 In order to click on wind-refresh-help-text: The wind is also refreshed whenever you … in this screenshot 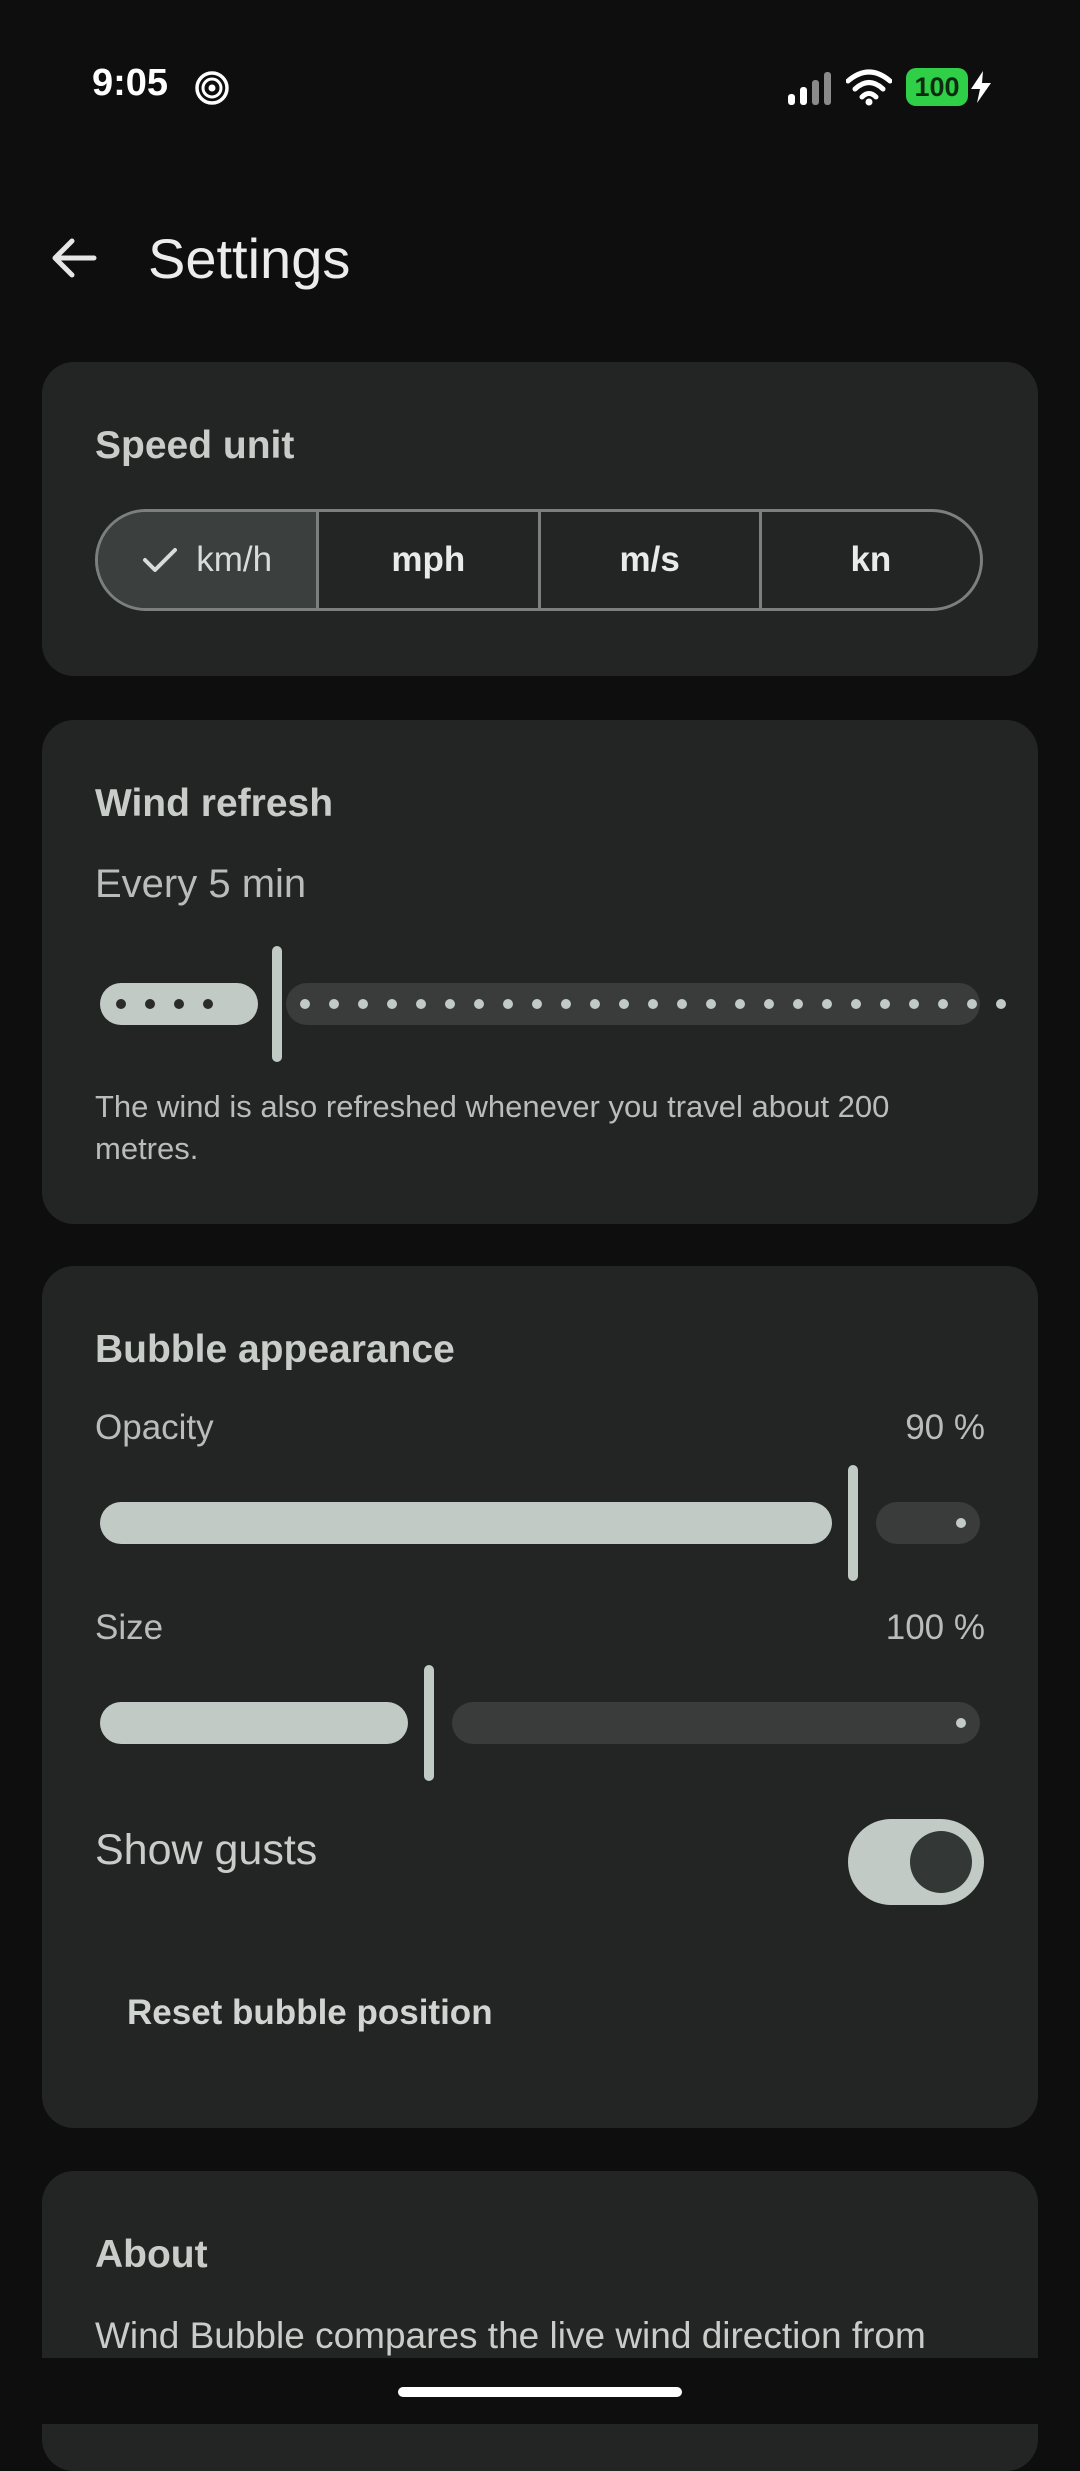, I will do `click(492, 1127)`.